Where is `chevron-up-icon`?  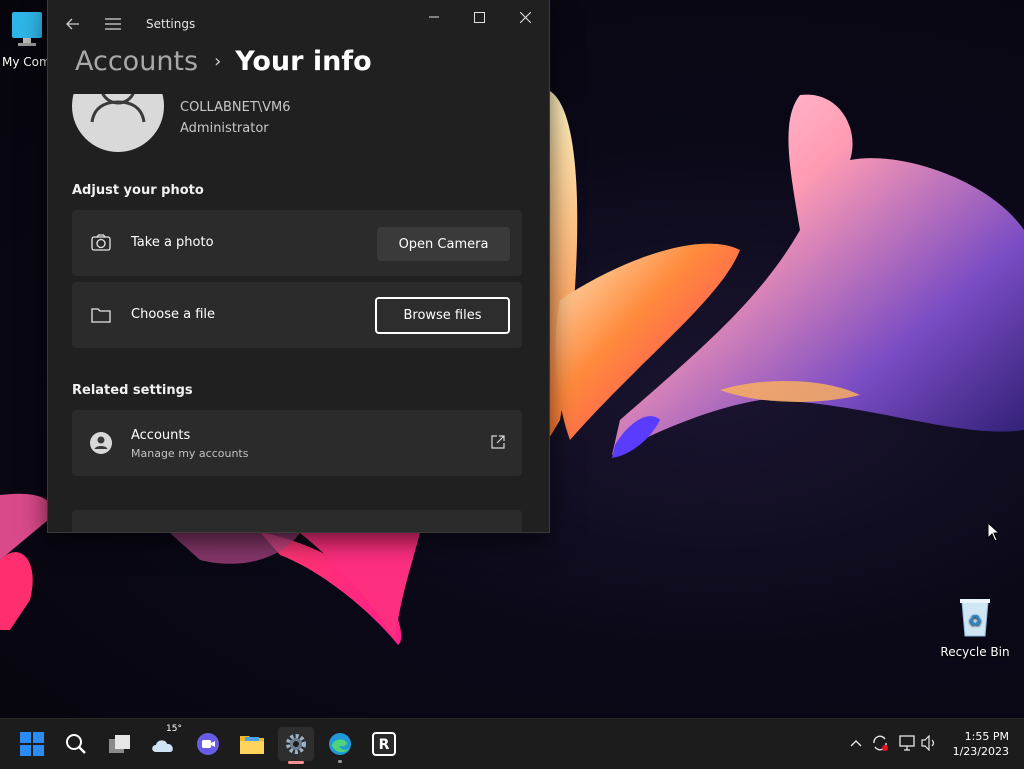 chevron-up-icon is located at coordinates (856, 743).